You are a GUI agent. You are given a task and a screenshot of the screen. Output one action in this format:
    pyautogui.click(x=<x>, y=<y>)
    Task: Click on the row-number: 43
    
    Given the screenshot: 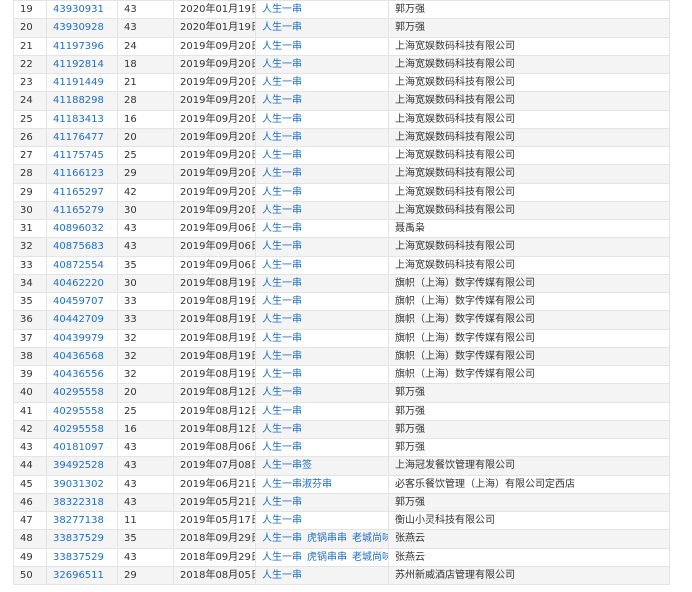 What is the action you would take?
    pyautogui.click(x=30, y=447)
    